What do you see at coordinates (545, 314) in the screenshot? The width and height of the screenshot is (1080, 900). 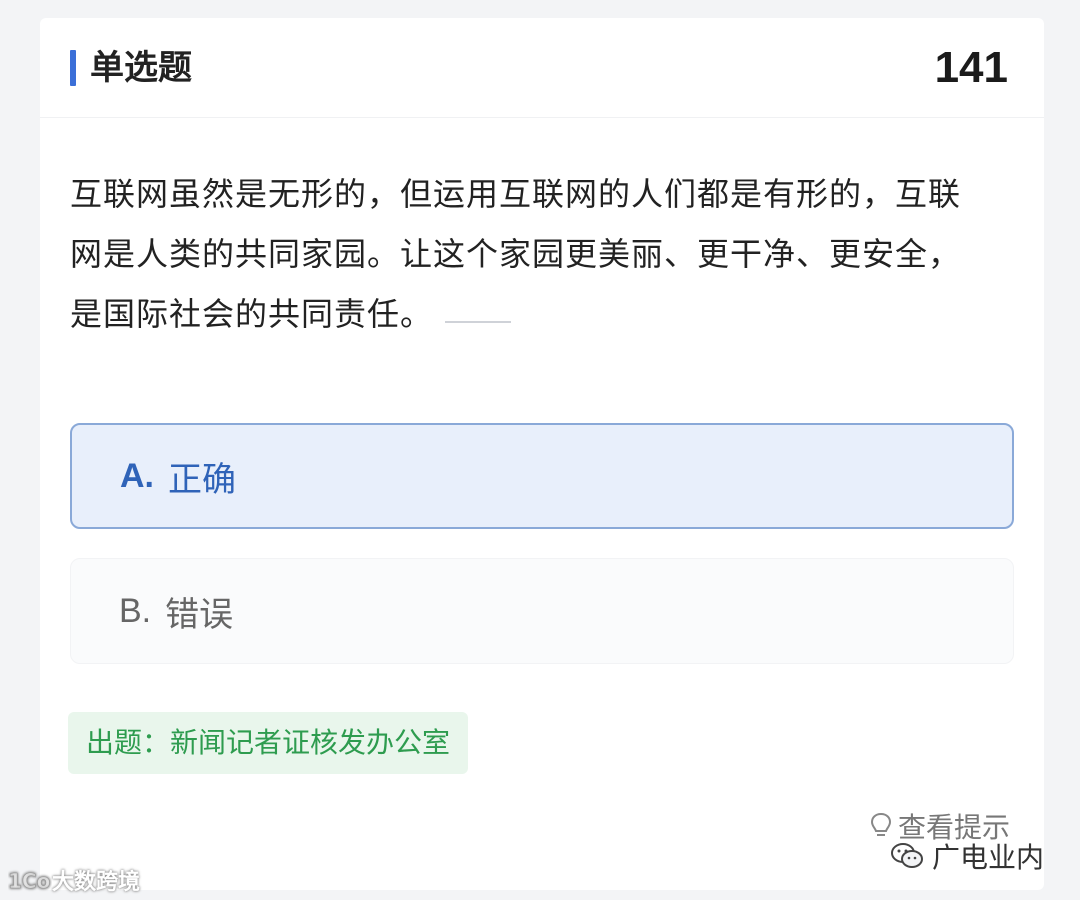 I see `question-line: 是国际社会的共同责任。` at bounding box center [545, 314].